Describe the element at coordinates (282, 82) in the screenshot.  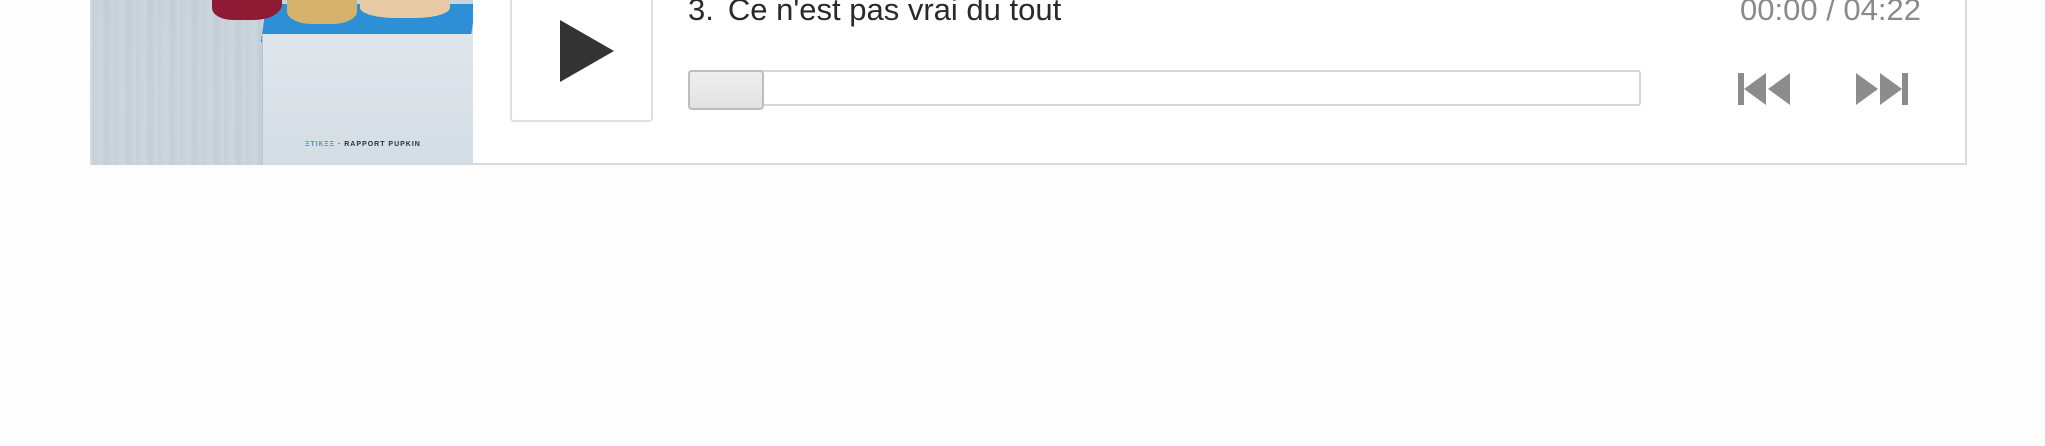
I see `album-cover-image: ΞТIКΞΞ · RAPPORT PUPKIN` at that location.